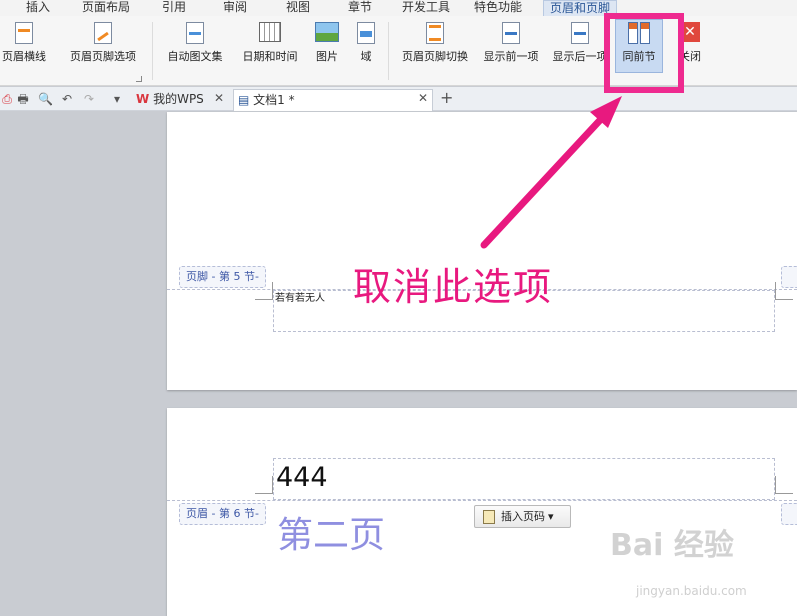 Image resolution: width=797 pixels, height=616 pixels. Describe the element at coordinates (691, 591) in the screenshot. I see `baidu-watermark-url: jingyan.baidu.com` at that location.